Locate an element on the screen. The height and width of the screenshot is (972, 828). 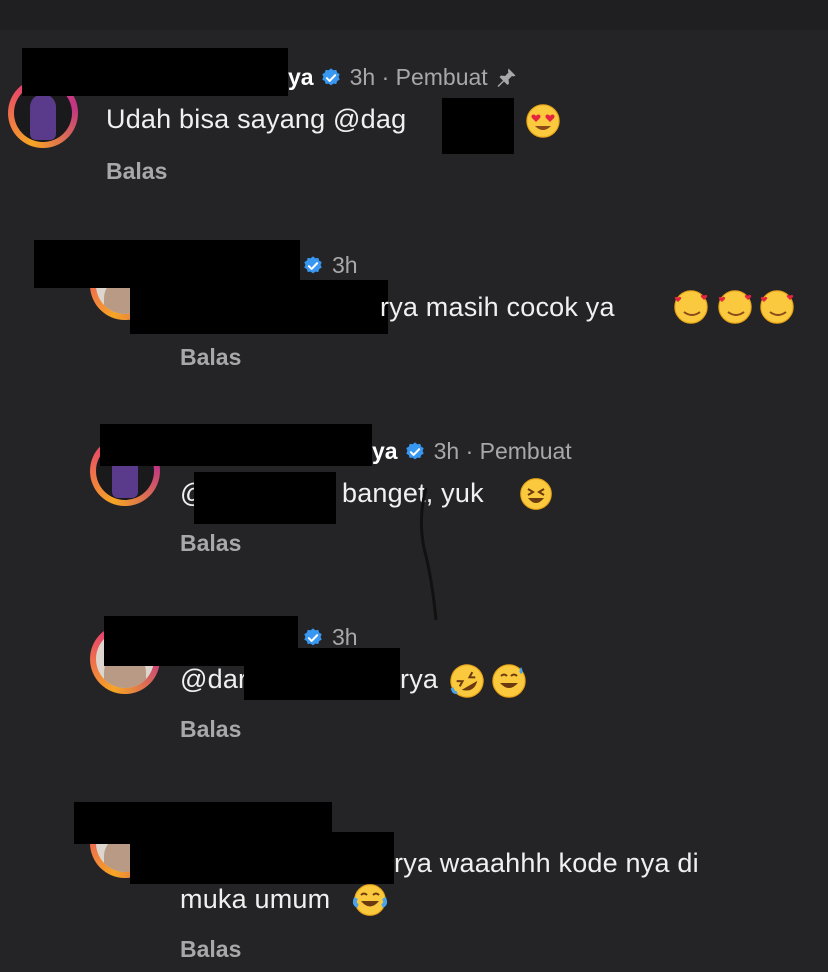
comment-text-line2-label: muka umum is located at coordinates (255, 899).